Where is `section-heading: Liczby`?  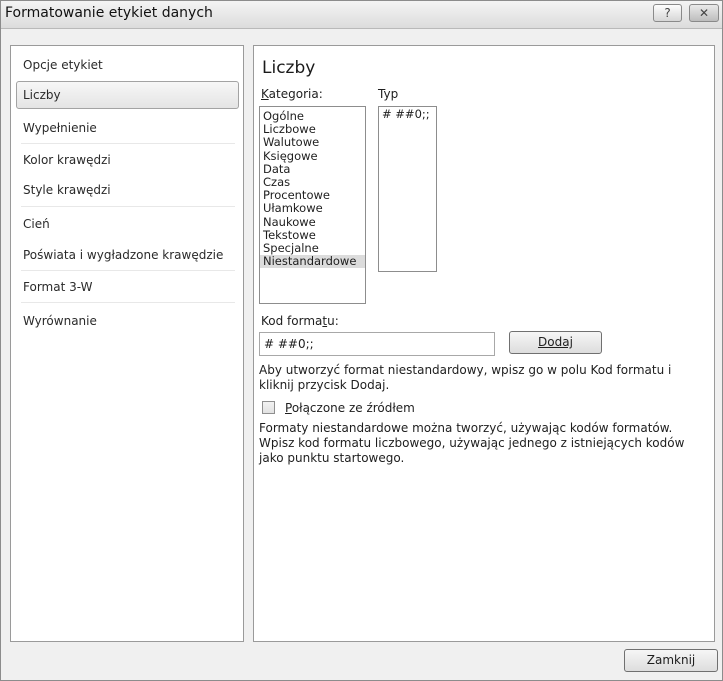 section-heading: Liczby is located at coordinates (289, 68).